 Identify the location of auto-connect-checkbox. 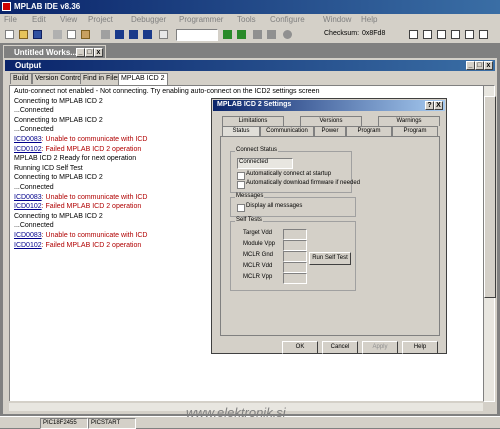
(241, 176).